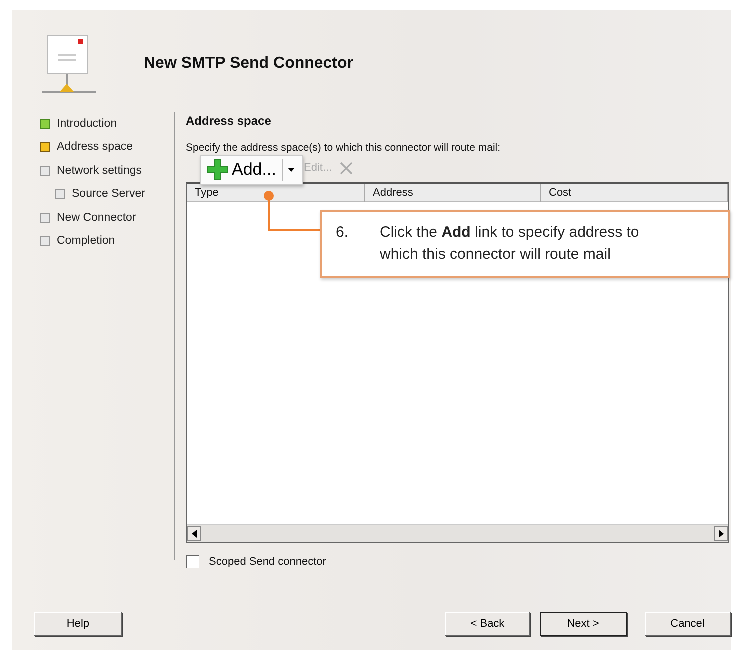 Image resolution: width=739 pixels, height=660 pixels. What do you see at coordinates (267, 562) in the screenshot?
I see `checkbox-label: Scoped Send connector` at bounding box center [267, 562].